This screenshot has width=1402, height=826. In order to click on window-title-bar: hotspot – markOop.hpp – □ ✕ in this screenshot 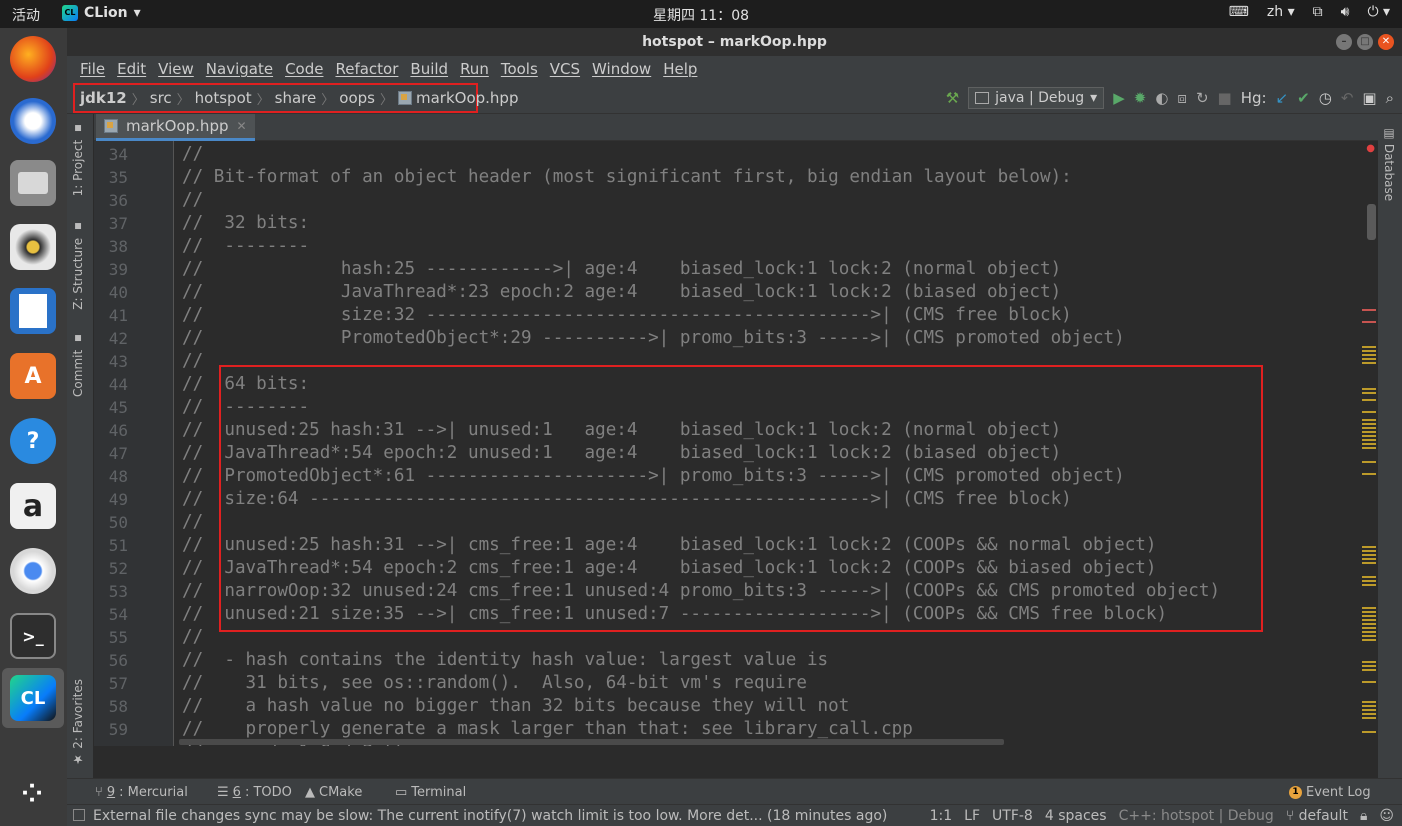, I will do `click(734, 42)`.